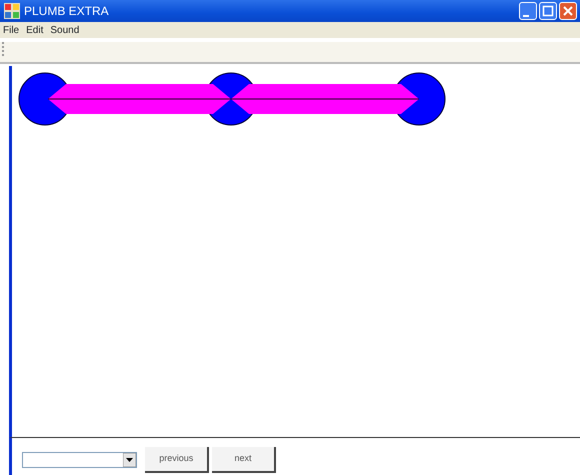 This screenshot has width=580, height=475. I want to click on menu-item: Sound, so click(65, 30).